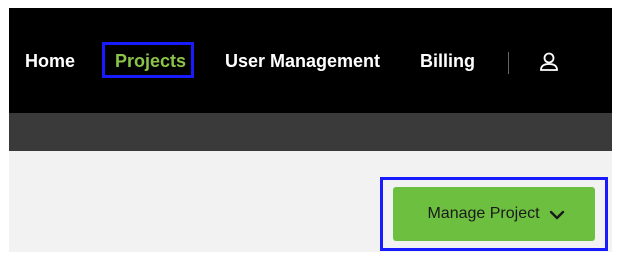 The height and width of the screenshot is (260, 621). I want to click on user-icon, so click(549, 62).